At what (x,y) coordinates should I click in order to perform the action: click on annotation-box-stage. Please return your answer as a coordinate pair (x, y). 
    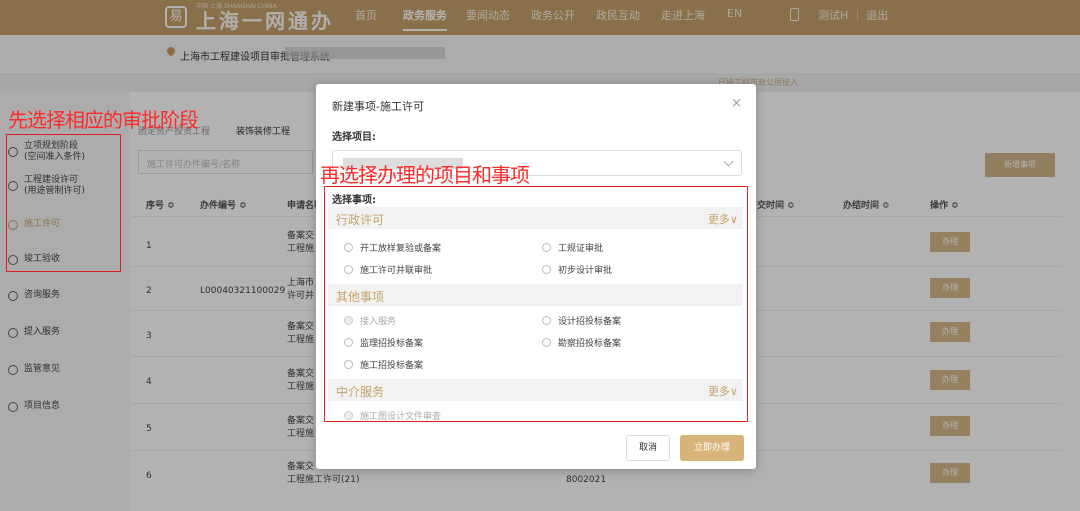
    Looking at the image, I should click on (63, 203).